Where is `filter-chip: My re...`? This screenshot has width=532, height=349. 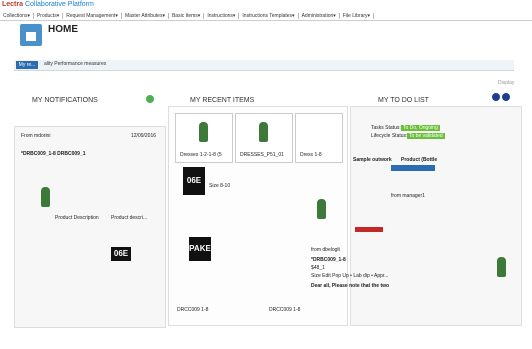 filter-chip: My re... is located at coordinates (27, 65).